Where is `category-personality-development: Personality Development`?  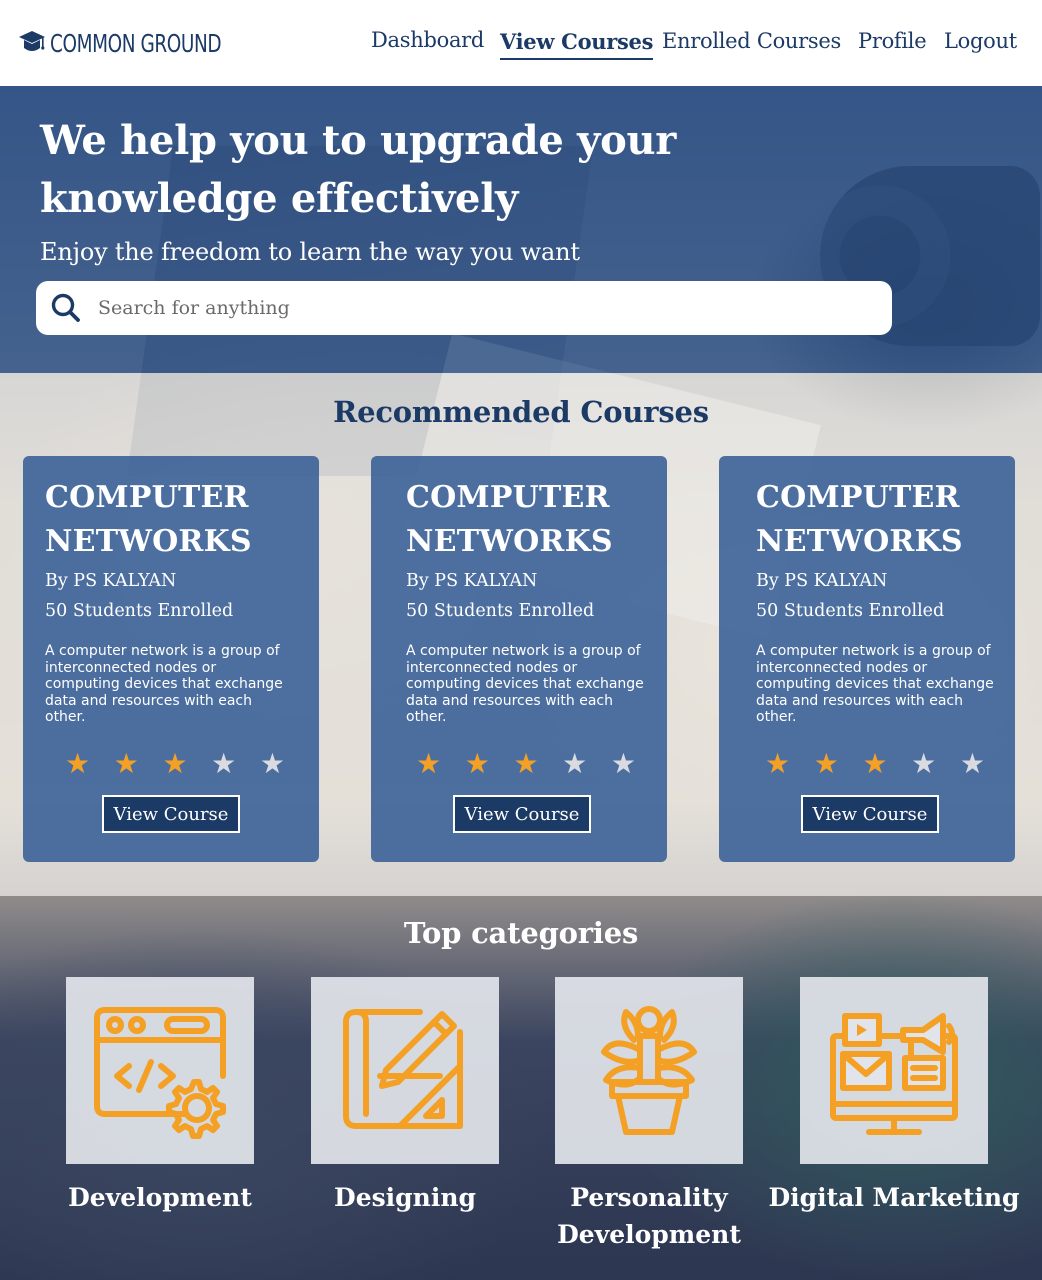
category-personality-development: Personality Development is located at coordinates (649, 1113).